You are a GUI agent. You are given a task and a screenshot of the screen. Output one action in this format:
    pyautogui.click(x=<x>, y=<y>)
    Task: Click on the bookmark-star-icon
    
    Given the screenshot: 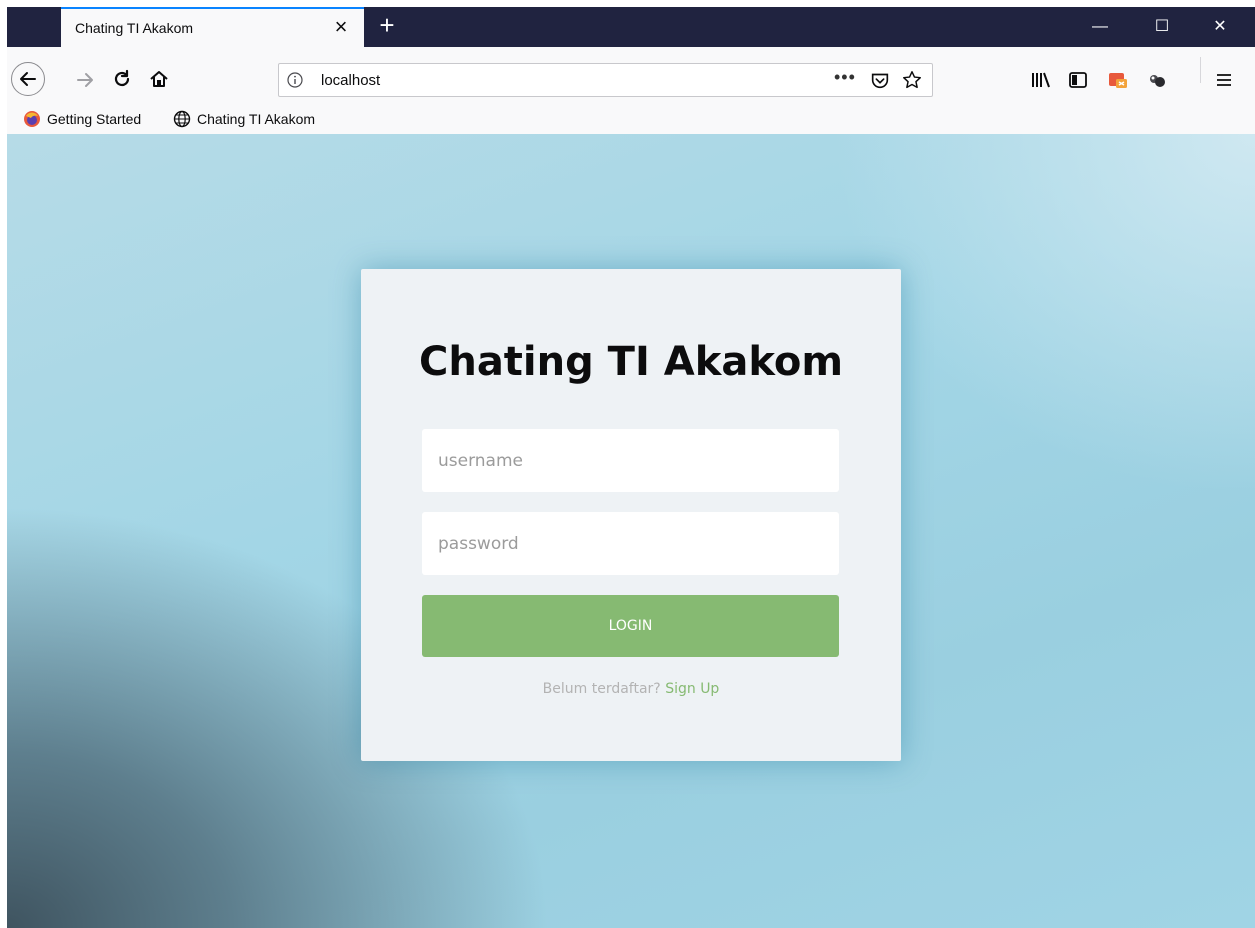 What is the action you would take?
    pyautogui.click(x=913, y=81)
    